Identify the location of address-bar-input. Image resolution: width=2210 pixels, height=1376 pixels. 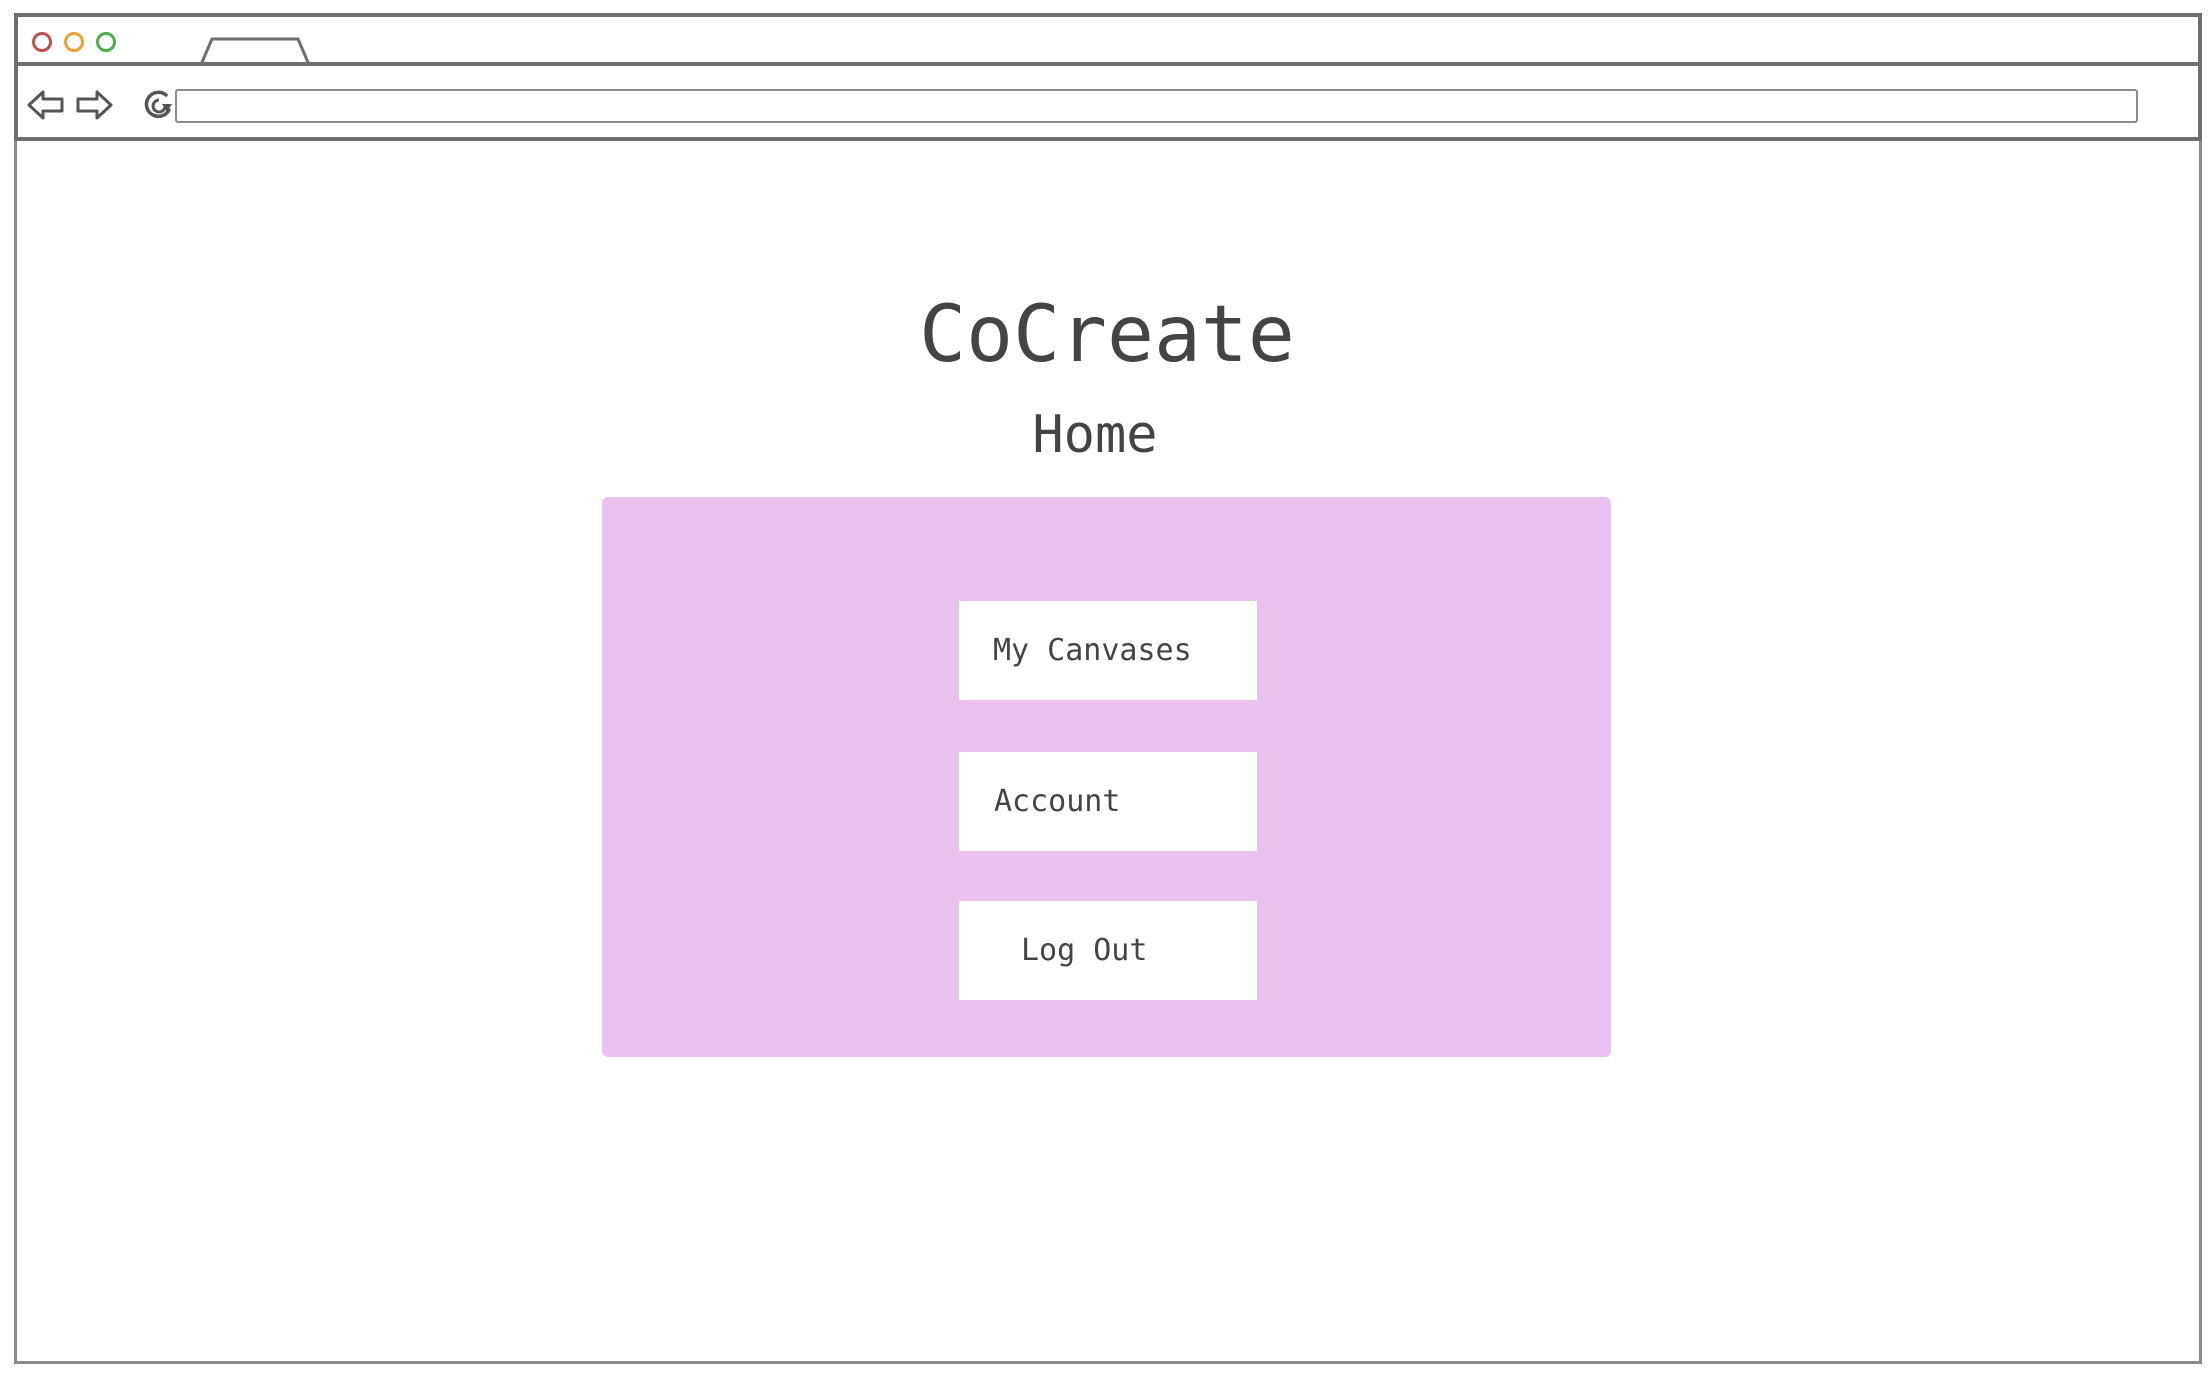
(1156, 106).